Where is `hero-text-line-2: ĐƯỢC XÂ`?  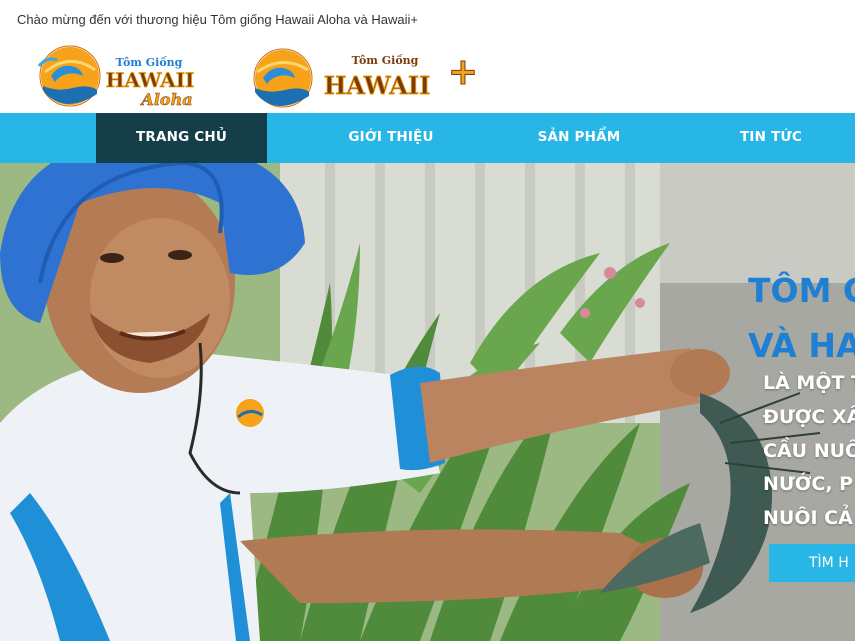 hero-text-line-2: ĐƯỢC XÂ is located at coordinates (809, 417).